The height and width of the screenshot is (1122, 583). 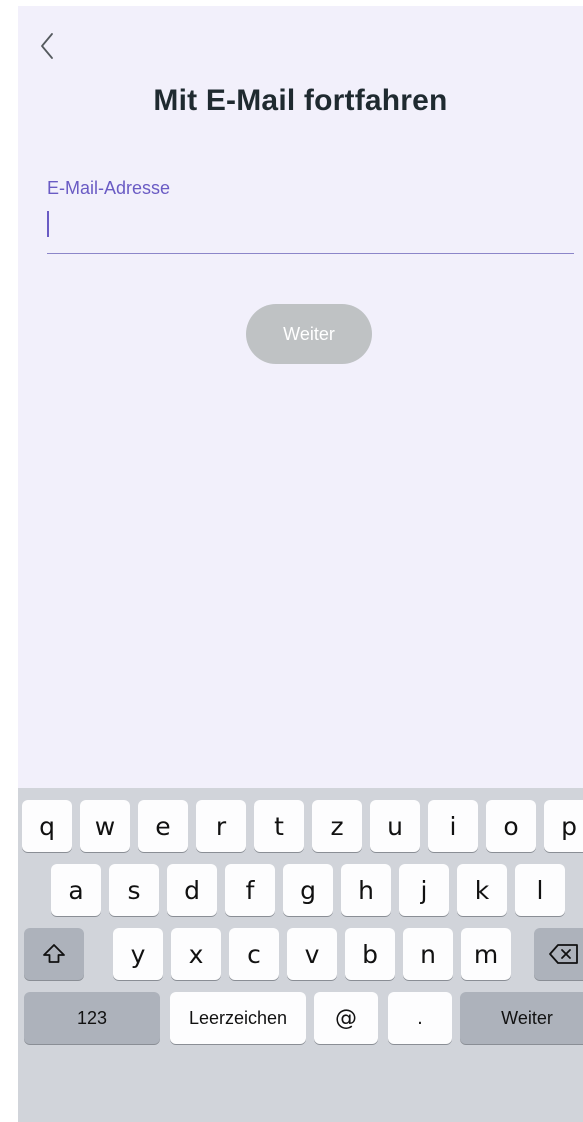 I want to click on text-cursor, so click(x=48, y=224).